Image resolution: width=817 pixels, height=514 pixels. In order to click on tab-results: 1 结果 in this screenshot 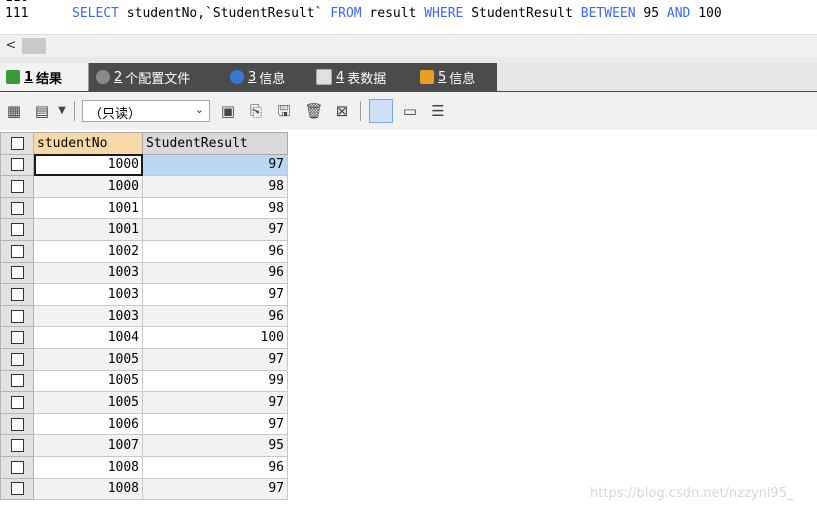, I will do `click(44, 77)`.